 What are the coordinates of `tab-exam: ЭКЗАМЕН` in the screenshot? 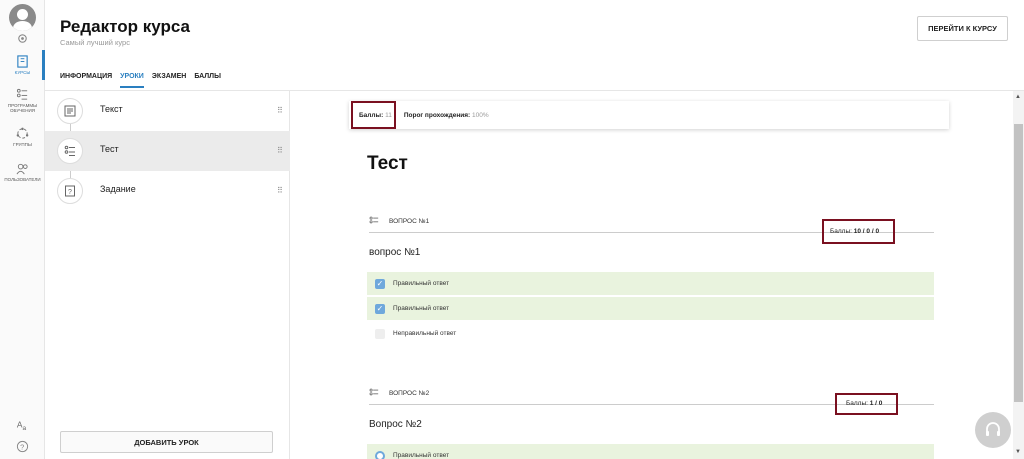 It's located at (169, 80).